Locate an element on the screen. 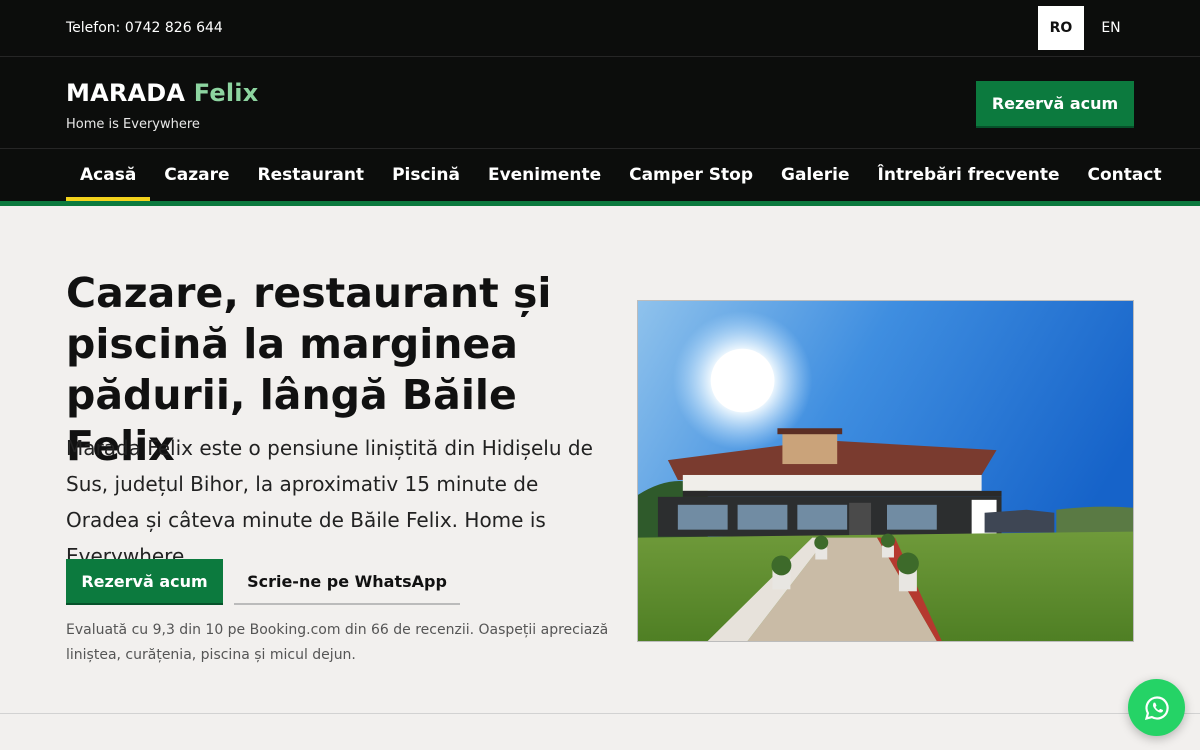  tagline: Home is Everywhere is located at coordinates (133, 124).